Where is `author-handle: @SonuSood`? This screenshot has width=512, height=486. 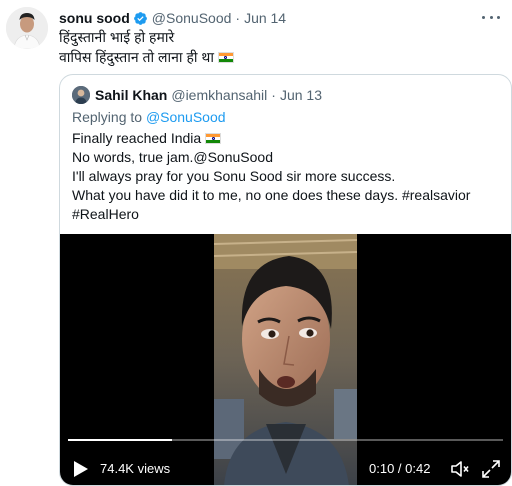
author-handle: @SonuSood is located at coordinates (192, 18).